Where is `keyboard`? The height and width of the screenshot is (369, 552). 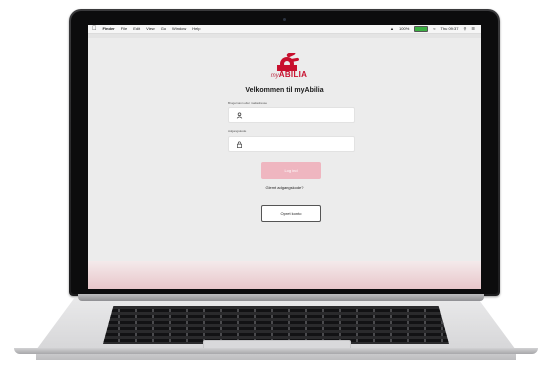 keyboard is located at coordinates (276, 325).